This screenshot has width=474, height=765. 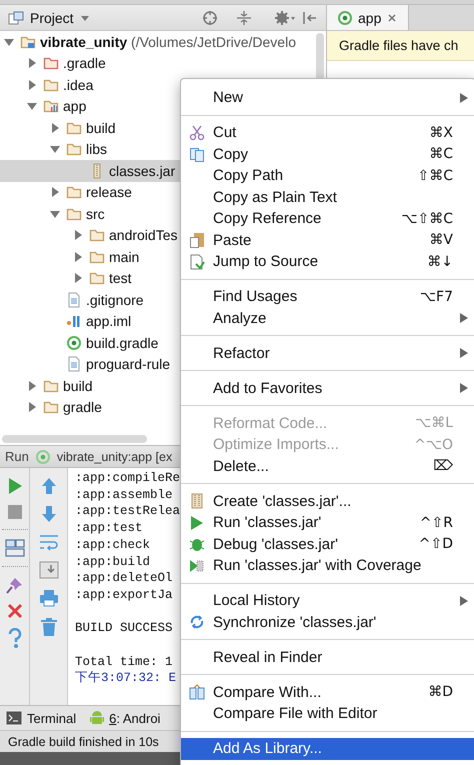 What do you see at coordinates (124, 495) in the screenshot?
I see `console-line: :app:assemble` at bounding box center [124, 495].